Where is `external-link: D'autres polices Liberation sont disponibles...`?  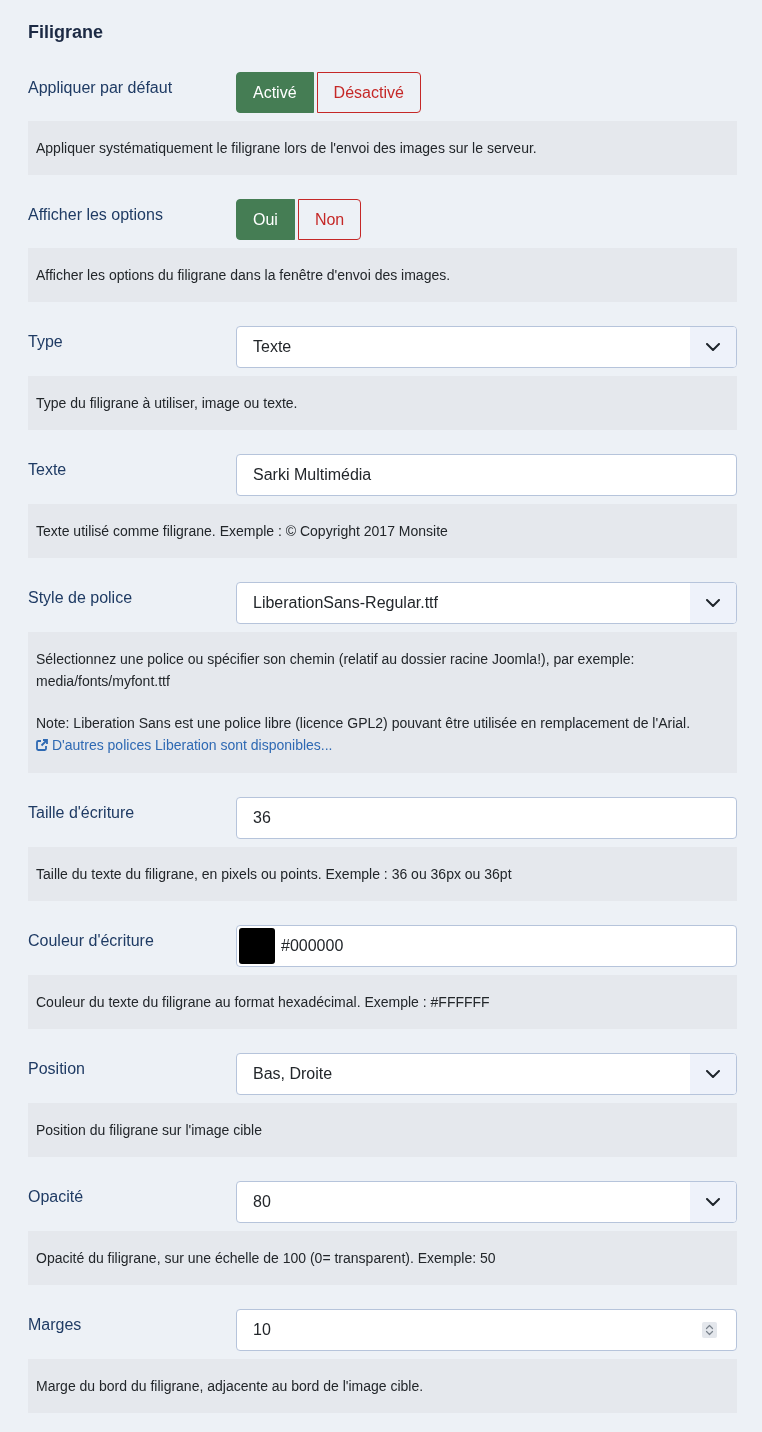 external-link: D'autres polices Liberation sont disponibles... is located at coordinates (184, 745).